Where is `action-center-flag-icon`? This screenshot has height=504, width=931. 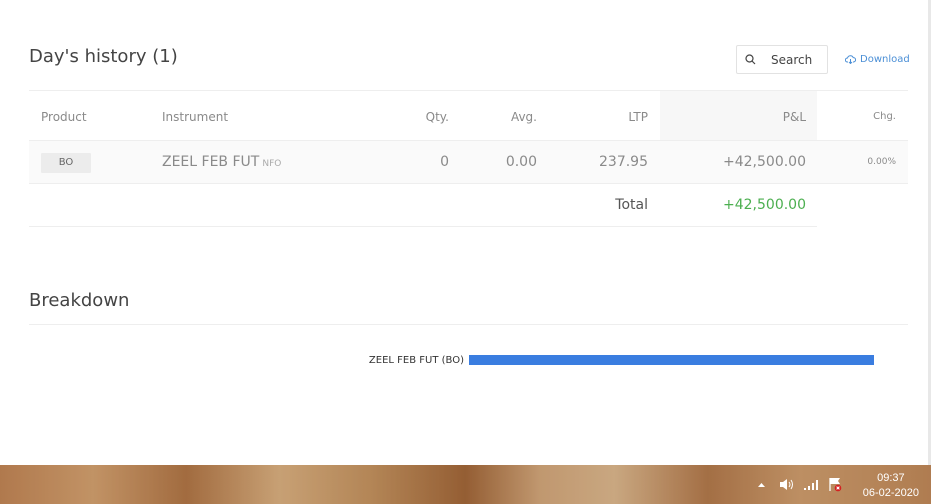
action-center-flag-icon is located at coordinates (835, 485).